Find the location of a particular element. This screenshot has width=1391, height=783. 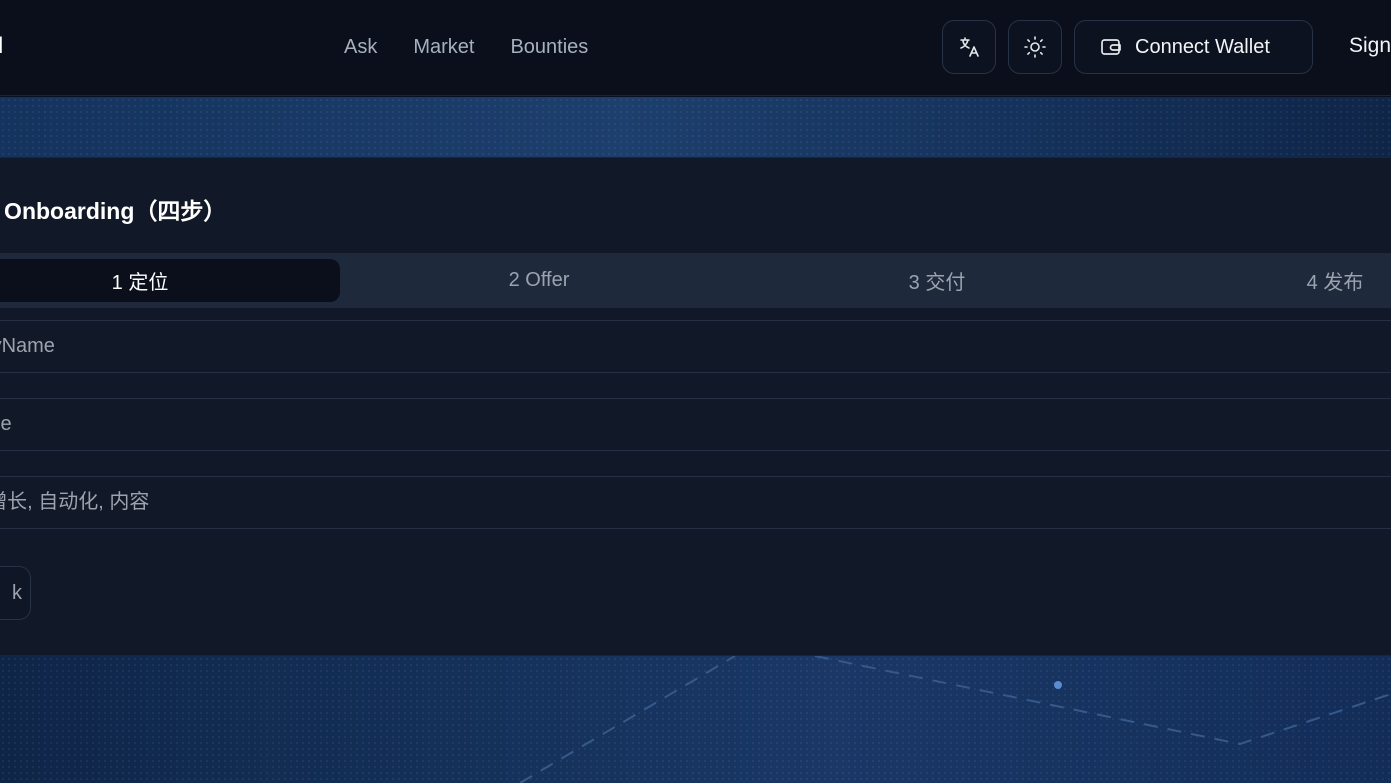

step-tabs: 1 定位 2 Offer 3 交付 4 发布 is located at coordinates (695, 280).